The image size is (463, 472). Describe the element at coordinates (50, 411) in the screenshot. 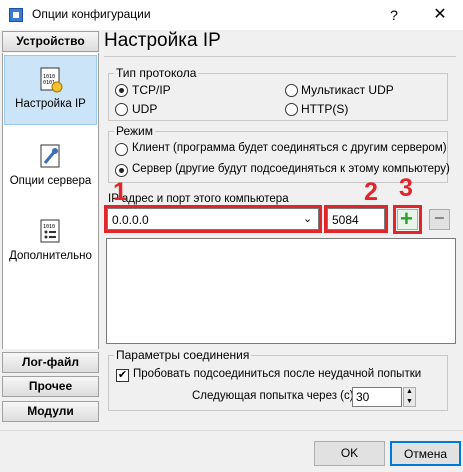

I see `category-modules: Модули` at that location.